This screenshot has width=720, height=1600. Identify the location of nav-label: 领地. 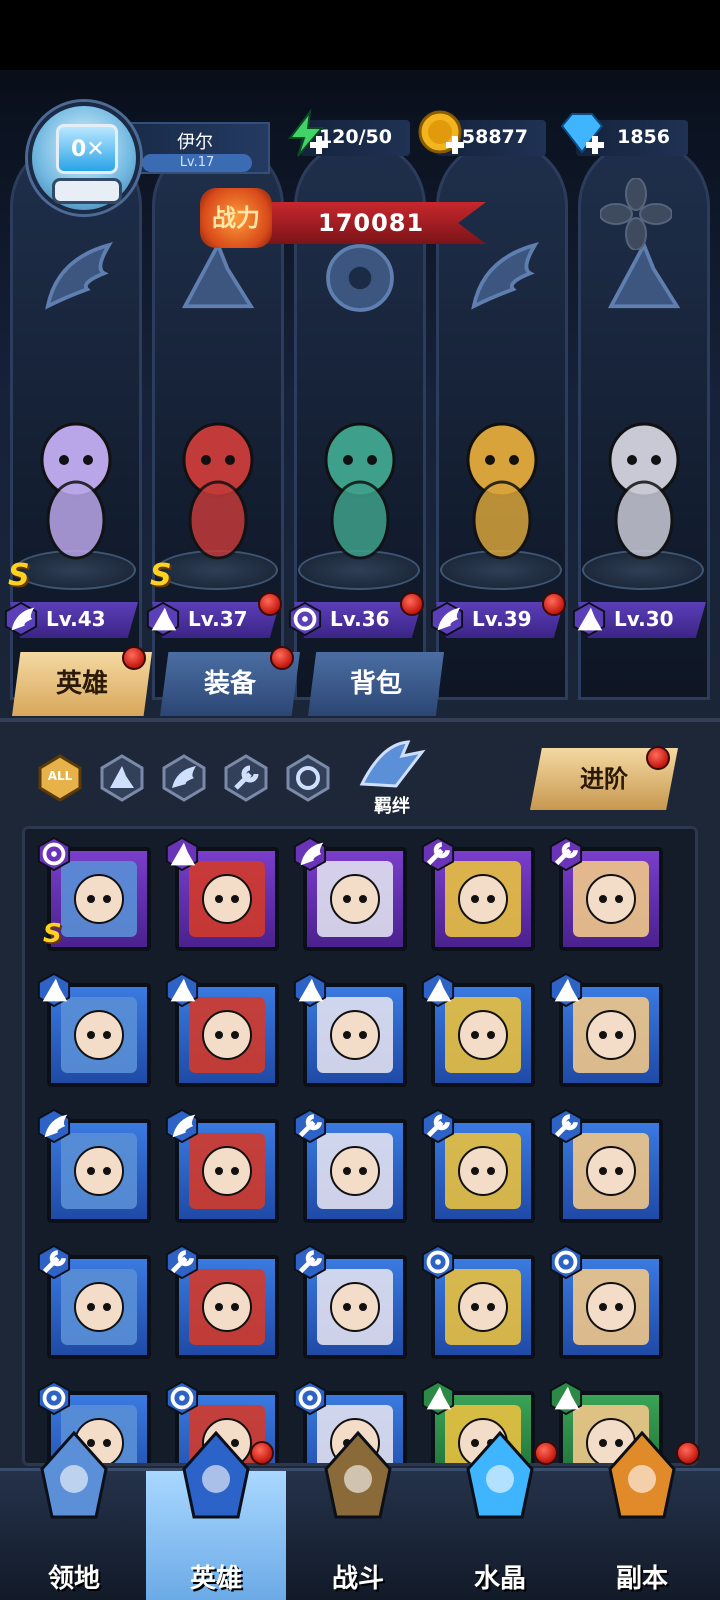
(73, 1579).